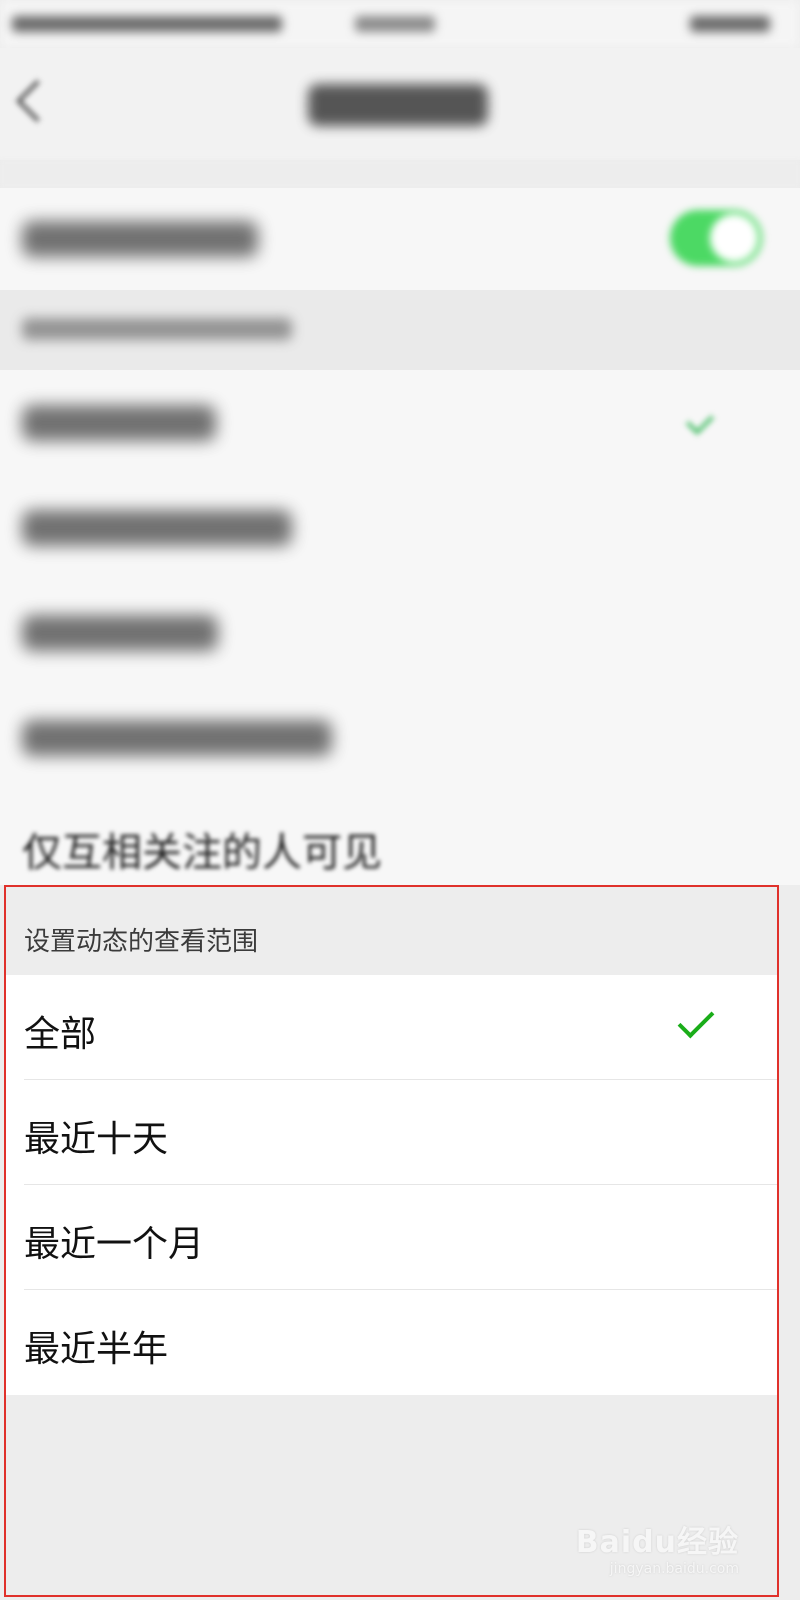  I want to click on option-label: 最近一个月, so click(114, 1244).